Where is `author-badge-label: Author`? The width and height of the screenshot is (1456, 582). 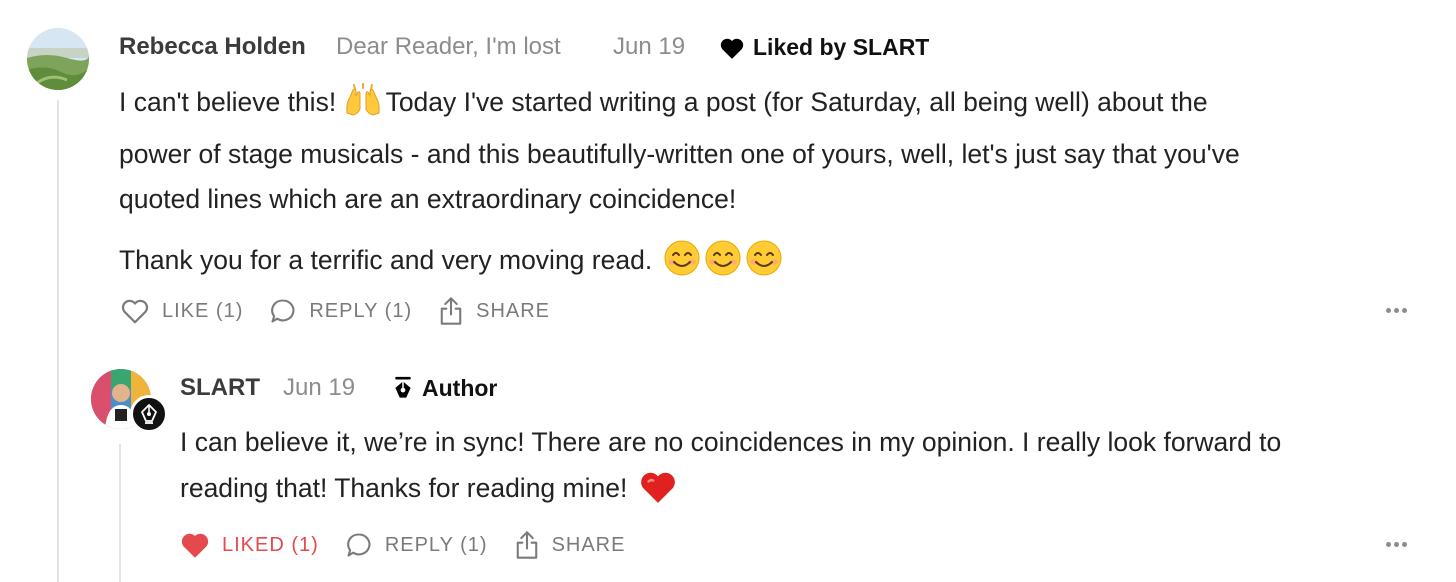
author-badge-label: Author is located at coordinates (460, 388).